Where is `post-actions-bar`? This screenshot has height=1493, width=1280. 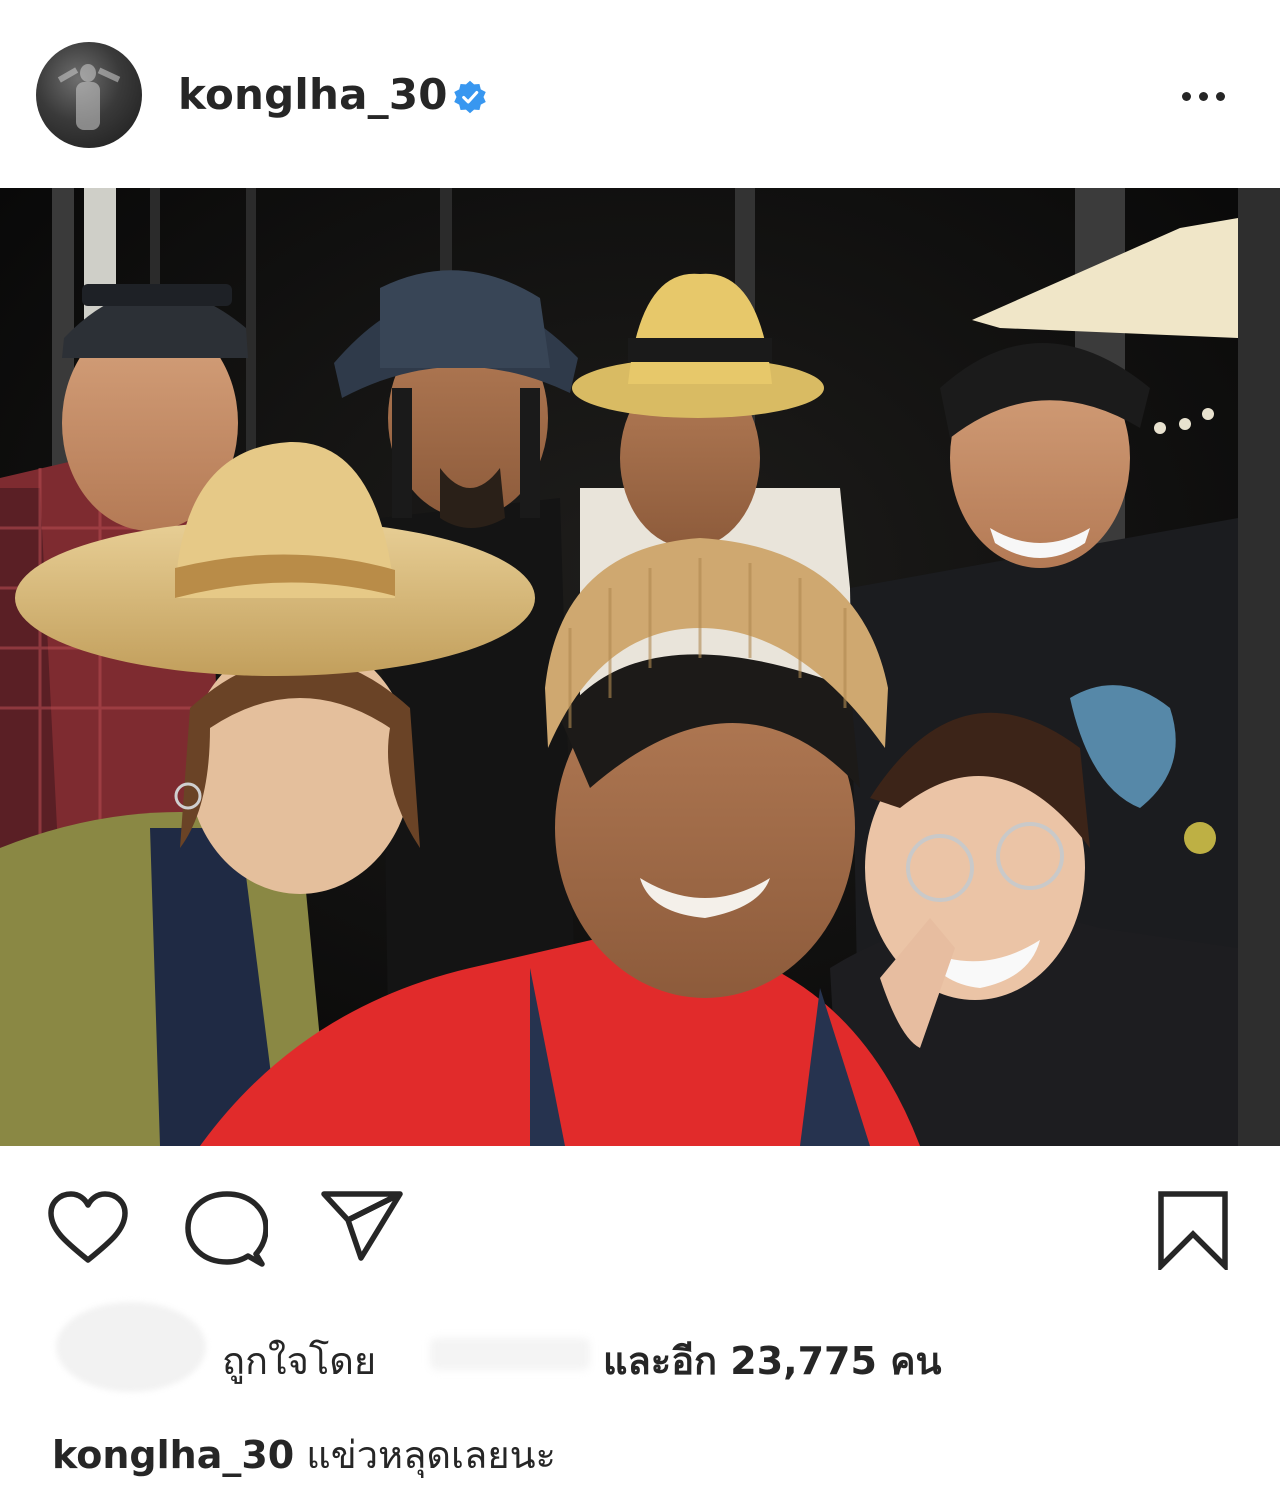 post-actions-bar is located at coordinates (640, 1221).